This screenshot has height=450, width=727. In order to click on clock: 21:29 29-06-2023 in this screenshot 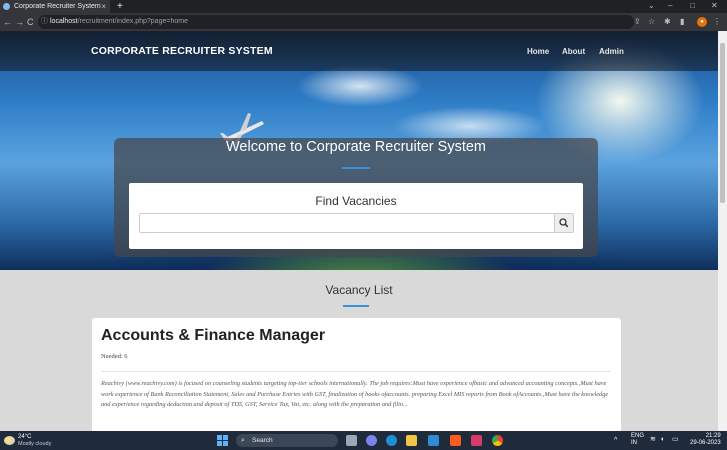, I will do `click(705, 440)`.